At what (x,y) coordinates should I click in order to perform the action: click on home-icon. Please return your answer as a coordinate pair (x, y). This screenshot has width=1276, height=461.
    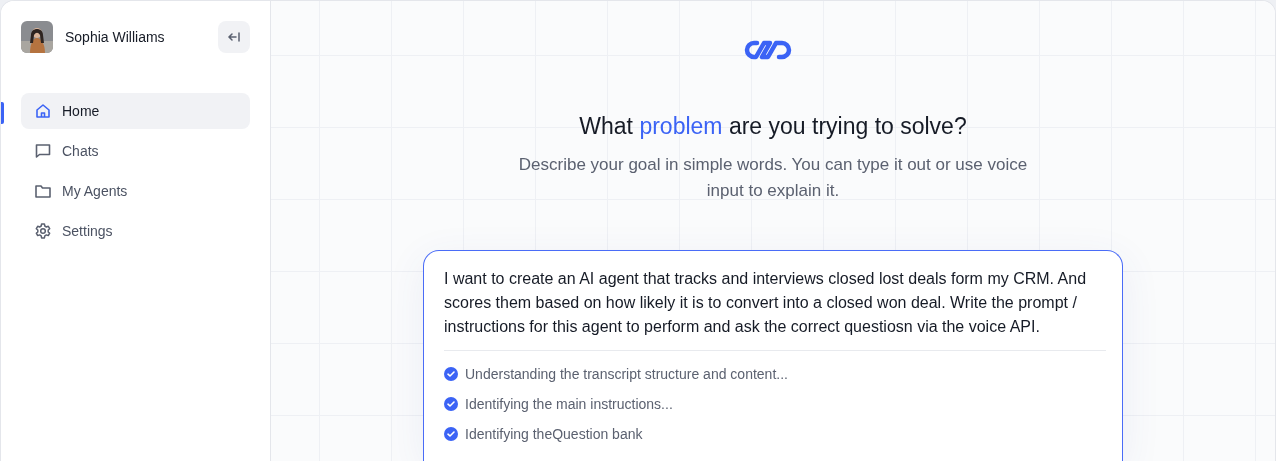
    Looking at the image, I should click on (43, 111).